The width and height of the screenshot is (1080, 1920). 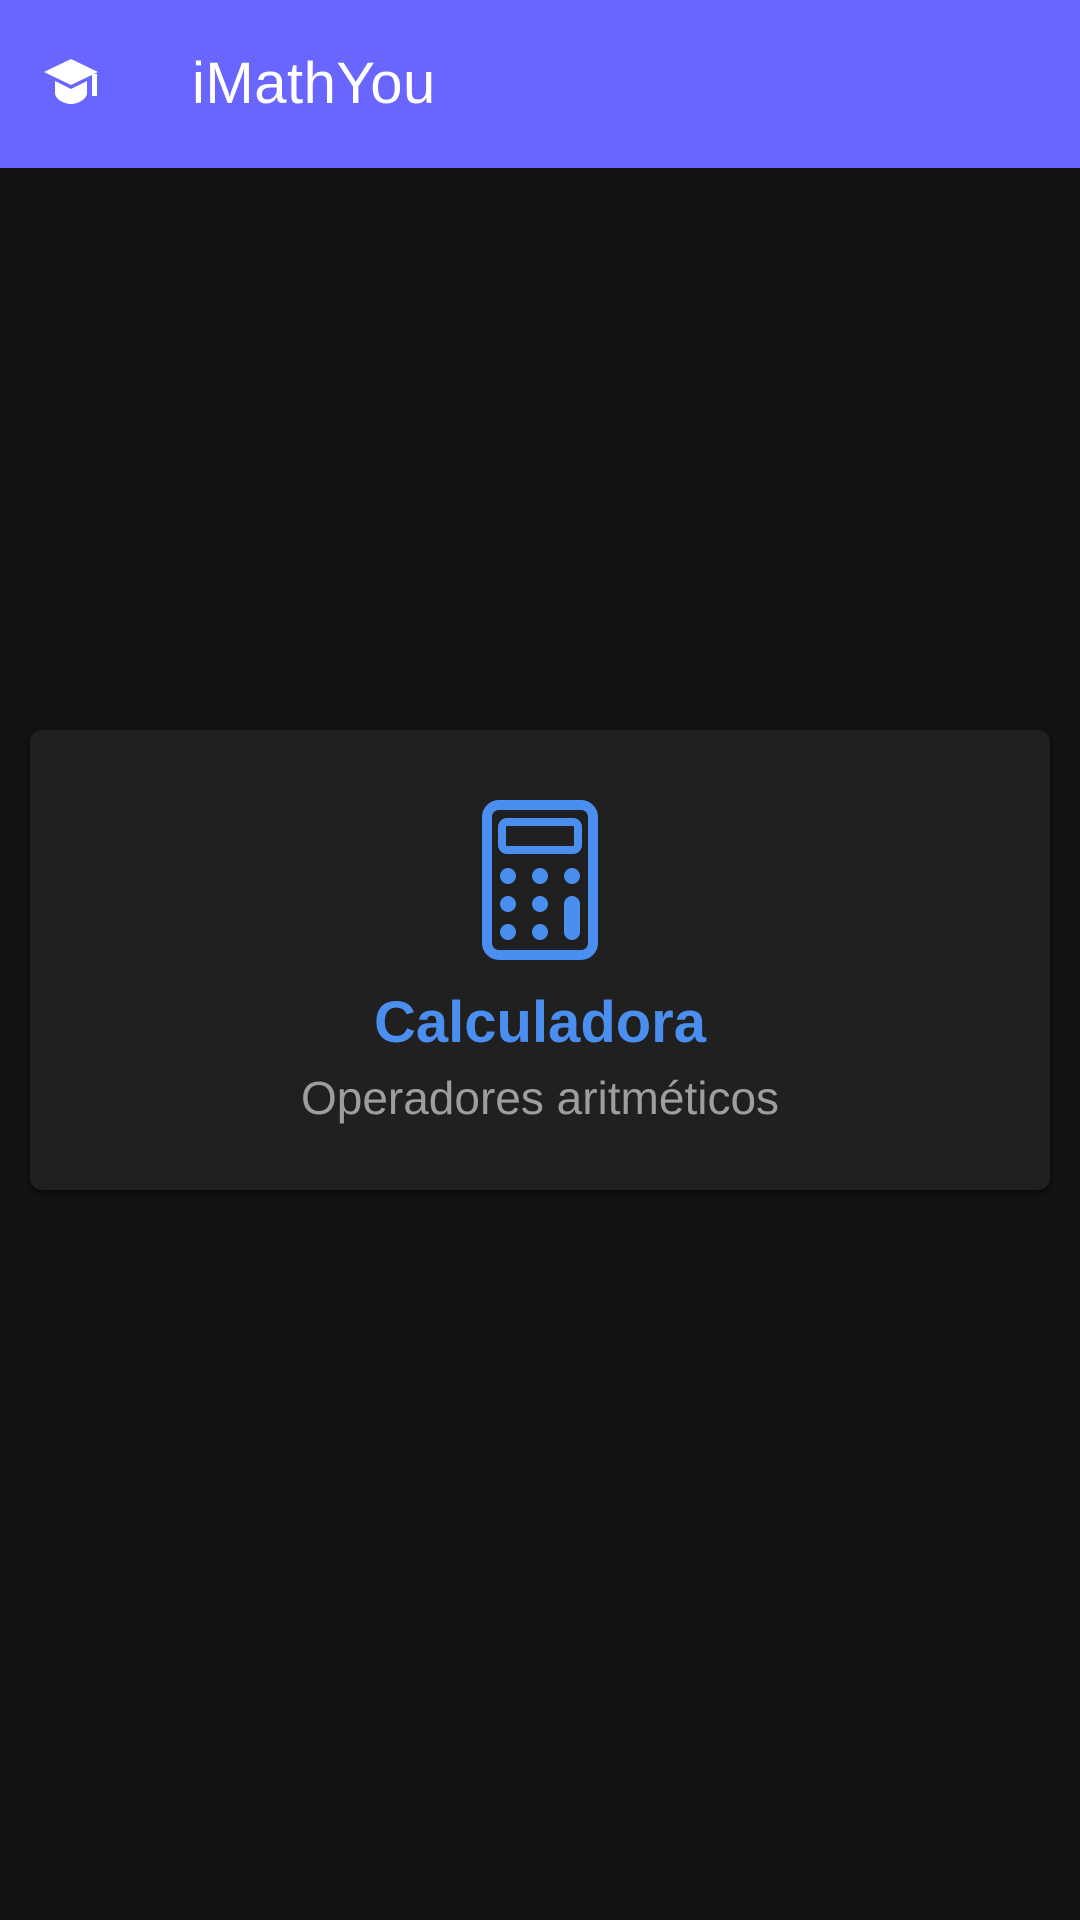 What do you see at coordinates (540, 1022) in the screenshot?
I see `card-title: Calculadora` at bounding box center [540, 1022].